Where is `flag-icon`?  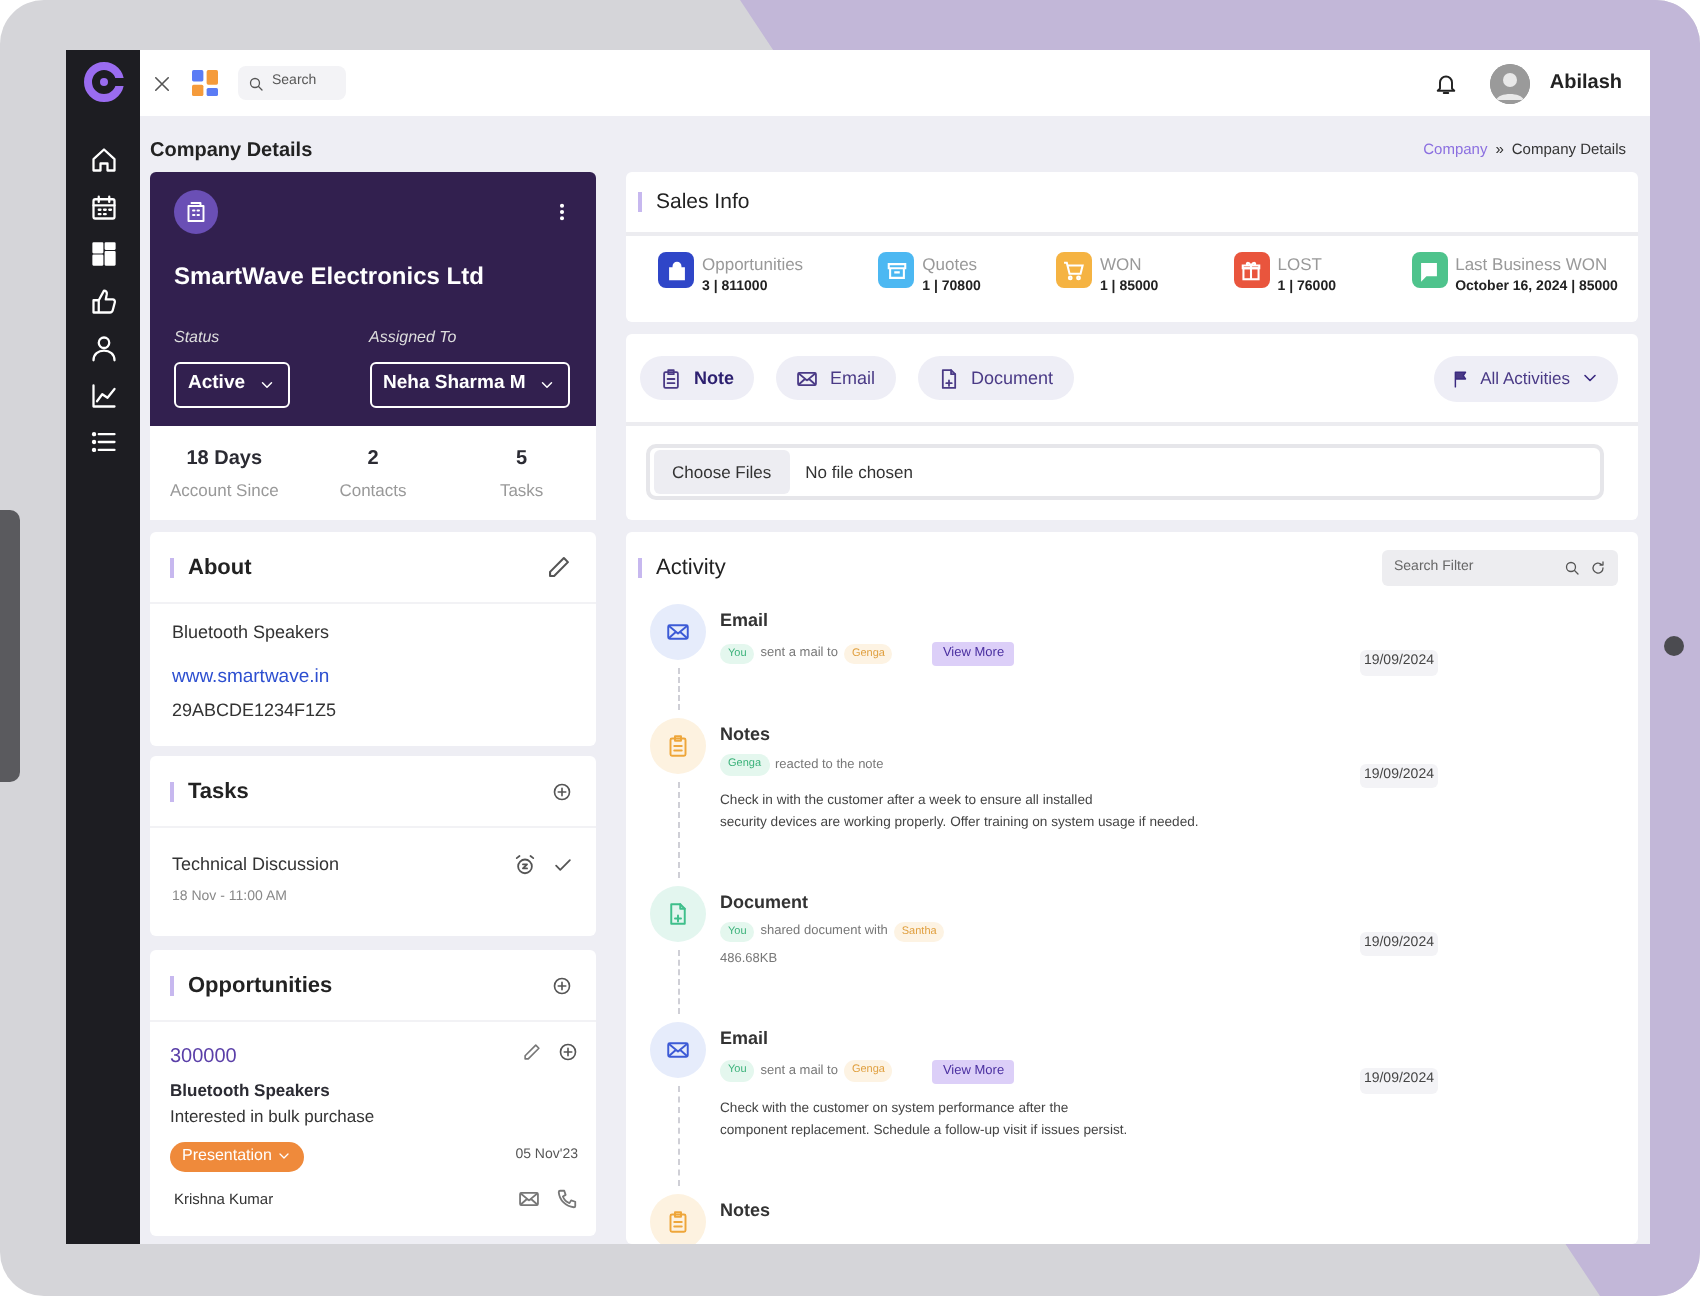
flag-icon is located at coordinates (1461, 378).